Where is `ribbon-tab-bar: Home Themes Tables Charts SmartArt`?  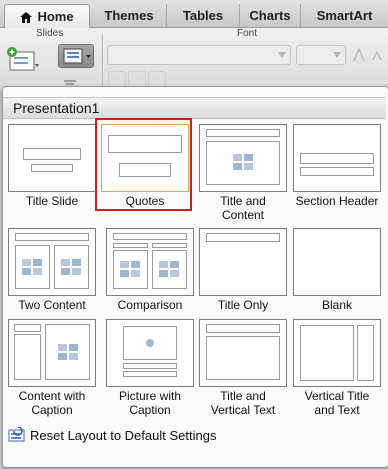 ribbon-tab-bar: Home Themes Tables Charts SmartArt is located at coordinates (194, 14).